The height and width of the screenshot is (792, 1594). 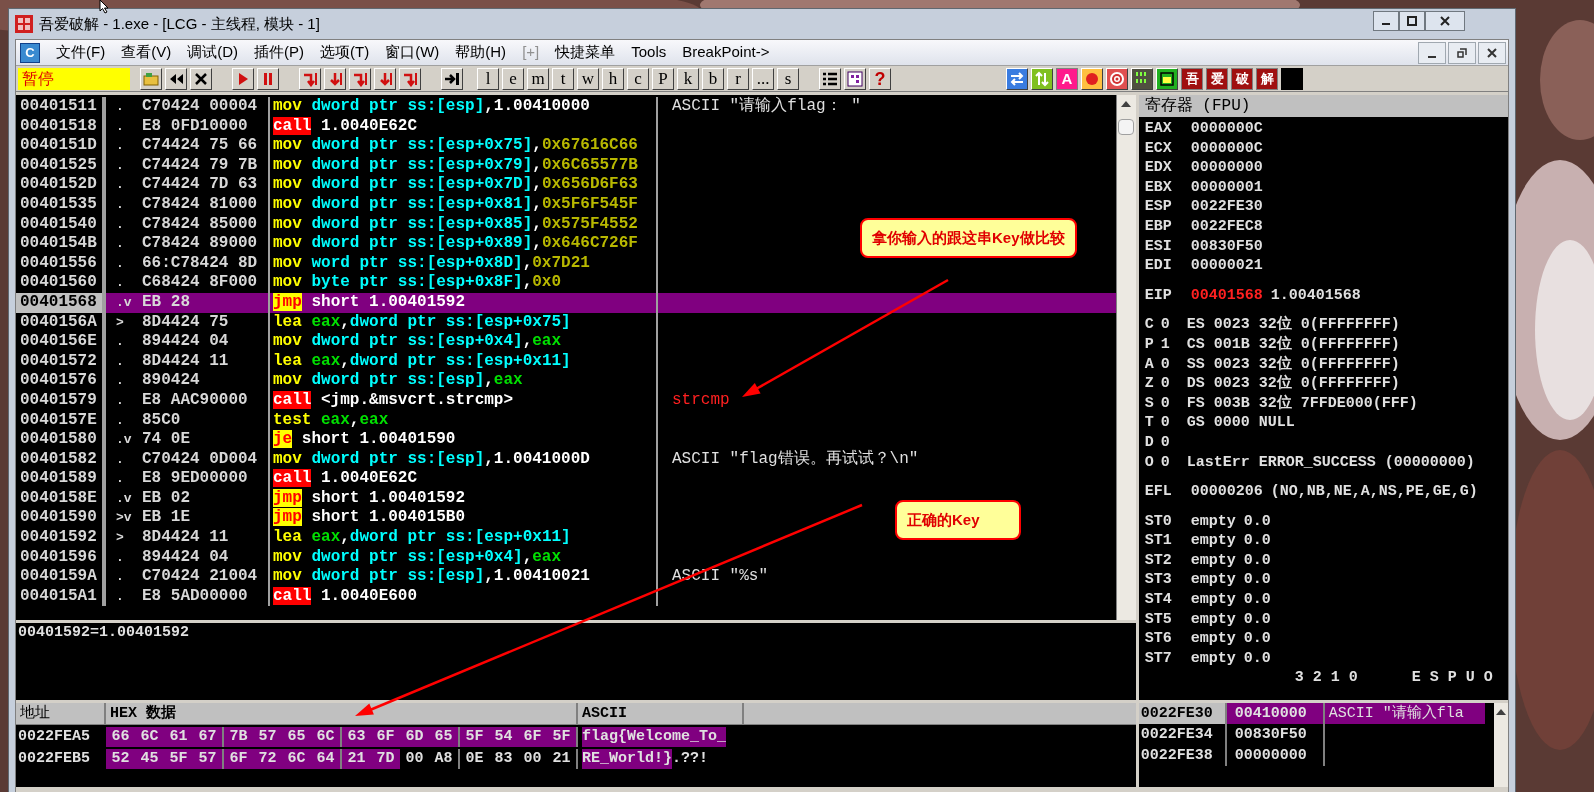 I want to click on trace-into-button, so click(x=360, y=78).